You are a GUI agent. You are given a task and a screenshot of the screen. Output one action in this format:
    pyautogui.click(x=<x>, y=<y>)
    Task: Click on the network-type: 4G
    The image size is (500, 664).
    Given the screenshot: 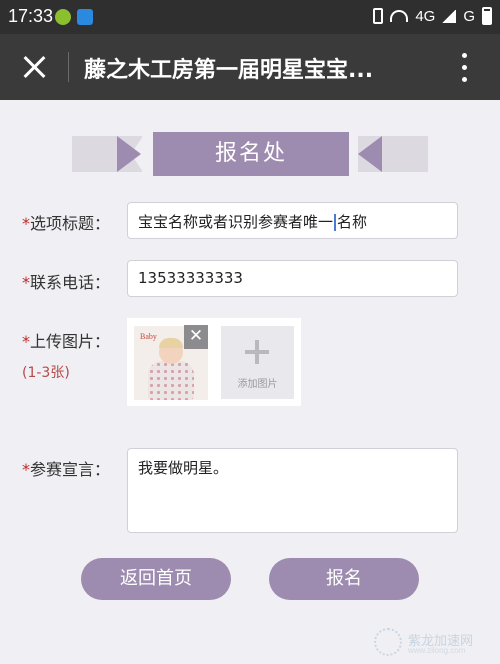 What is the action you would take?
    pyautogui.click(x=425, y=16)
    